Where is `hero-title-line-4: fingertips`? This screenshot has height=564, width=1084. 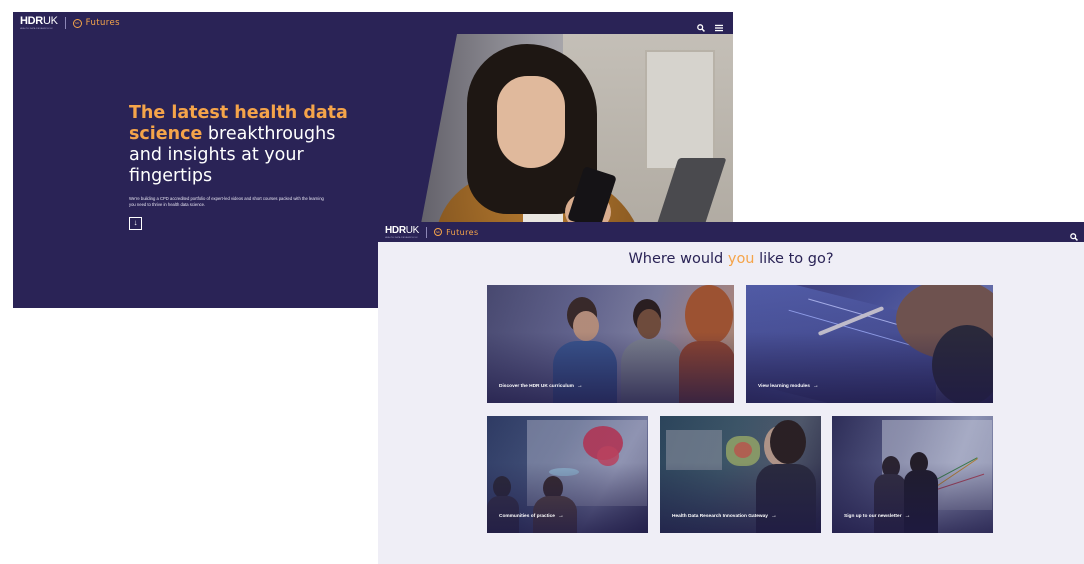
hero-title-line-4: fingertips is located at coordinates (171, 176).